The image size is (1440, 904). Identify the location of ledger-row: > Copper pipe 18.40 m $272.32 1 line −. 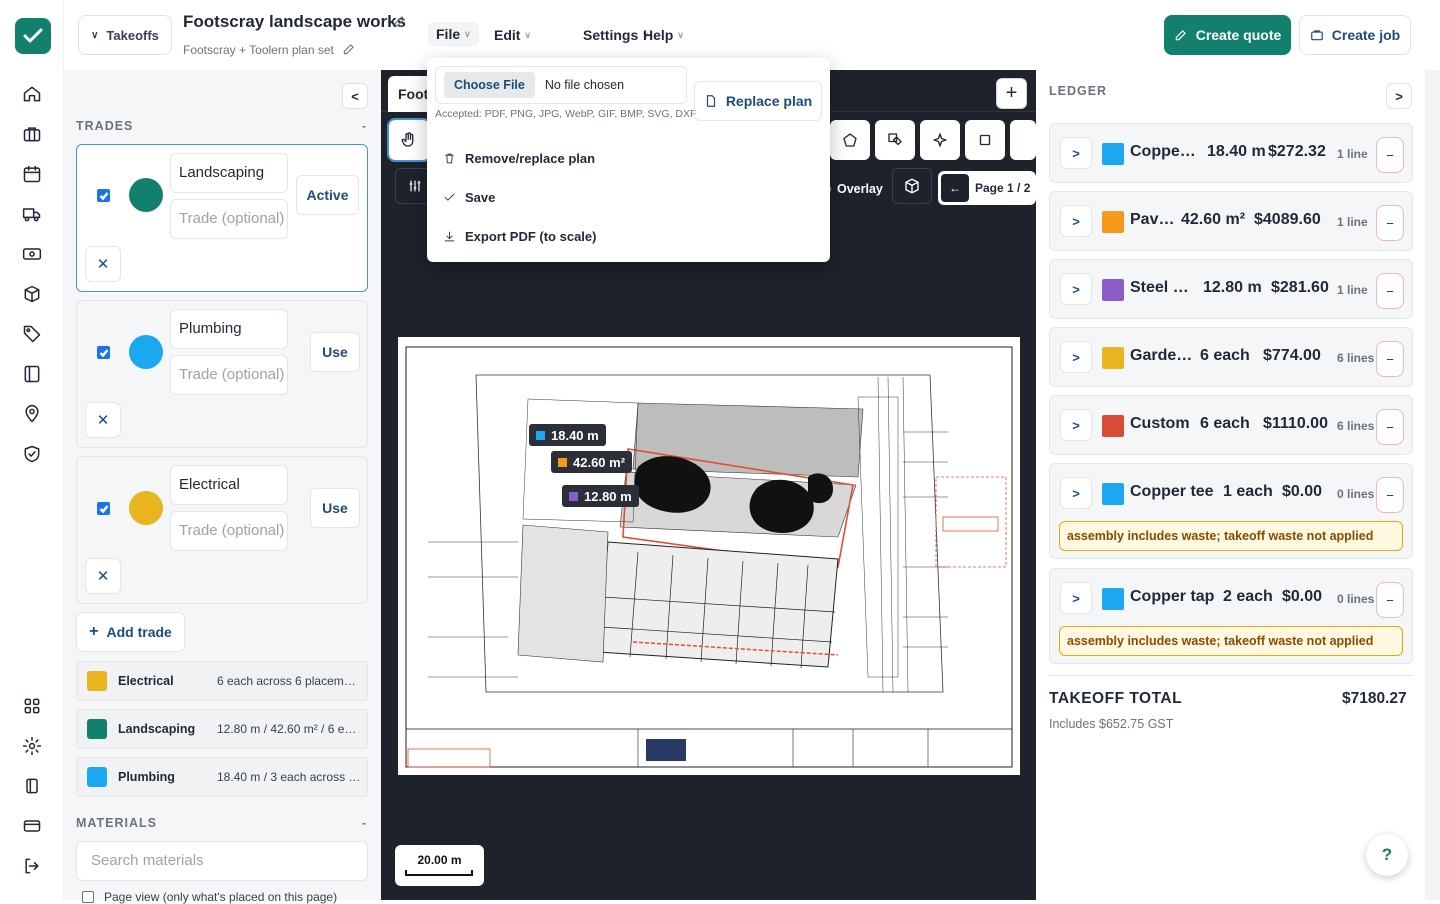
(1231, 153).